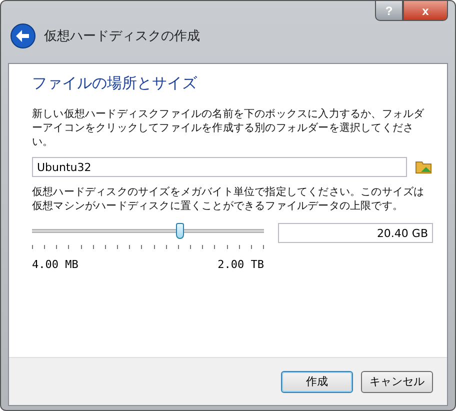 The height and width of the screenshot is (411, 456). Describe the element at coordinates (122, 36) in the screenshot. I see `window-title: 仮想ハードディスクの作成` at that location.